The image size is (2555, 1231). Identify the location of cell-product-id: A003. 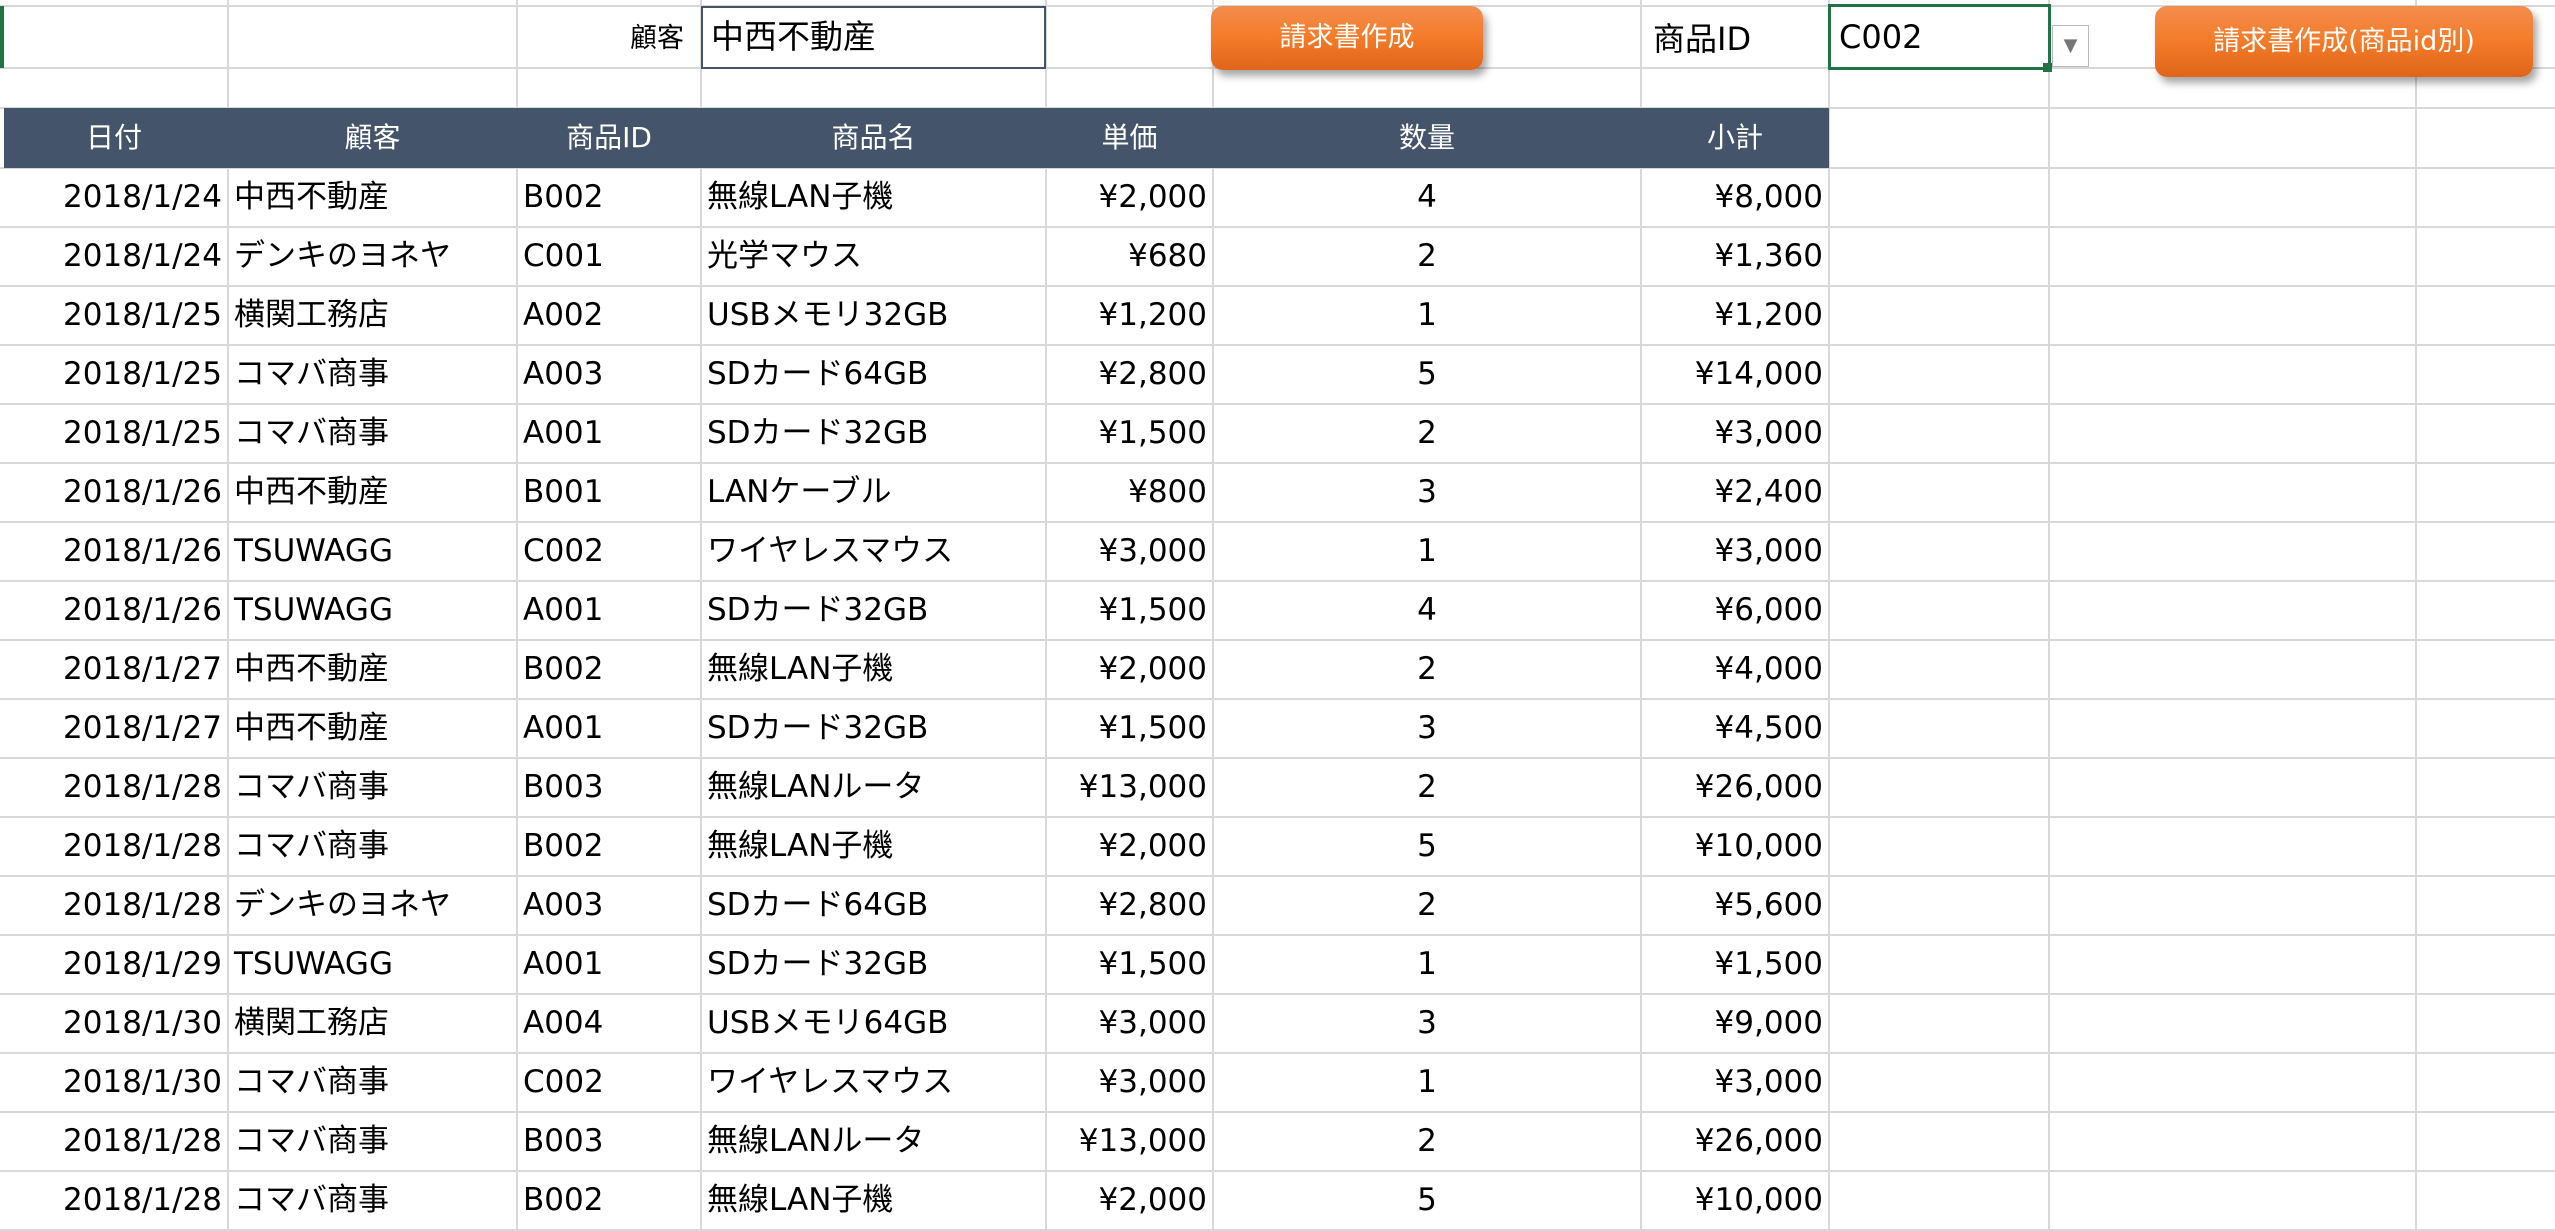
(609, 905).